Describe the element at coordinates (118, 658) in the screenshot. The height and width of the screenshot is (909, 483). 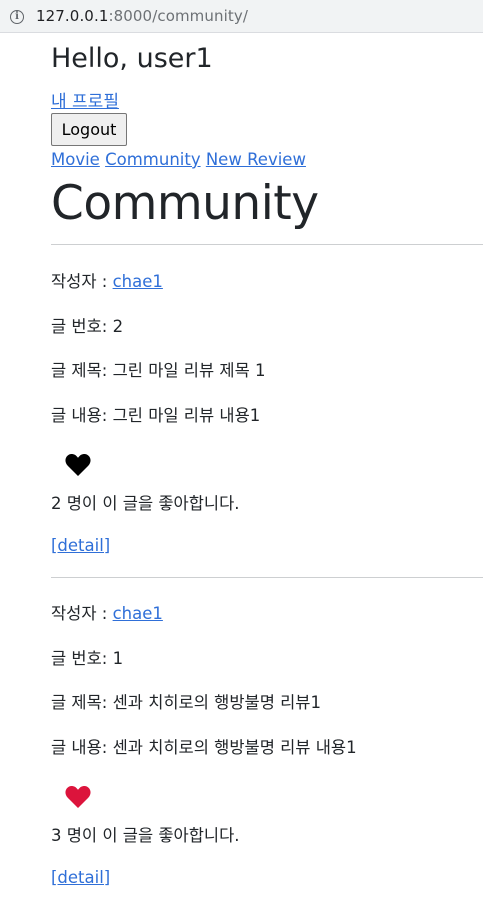
I see `post-number-value: 1` at that location.